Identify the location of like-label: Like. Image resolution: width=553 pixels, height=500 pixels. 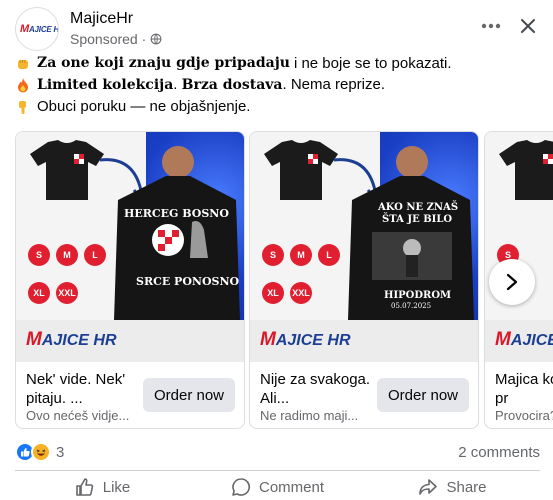
(116, 487).